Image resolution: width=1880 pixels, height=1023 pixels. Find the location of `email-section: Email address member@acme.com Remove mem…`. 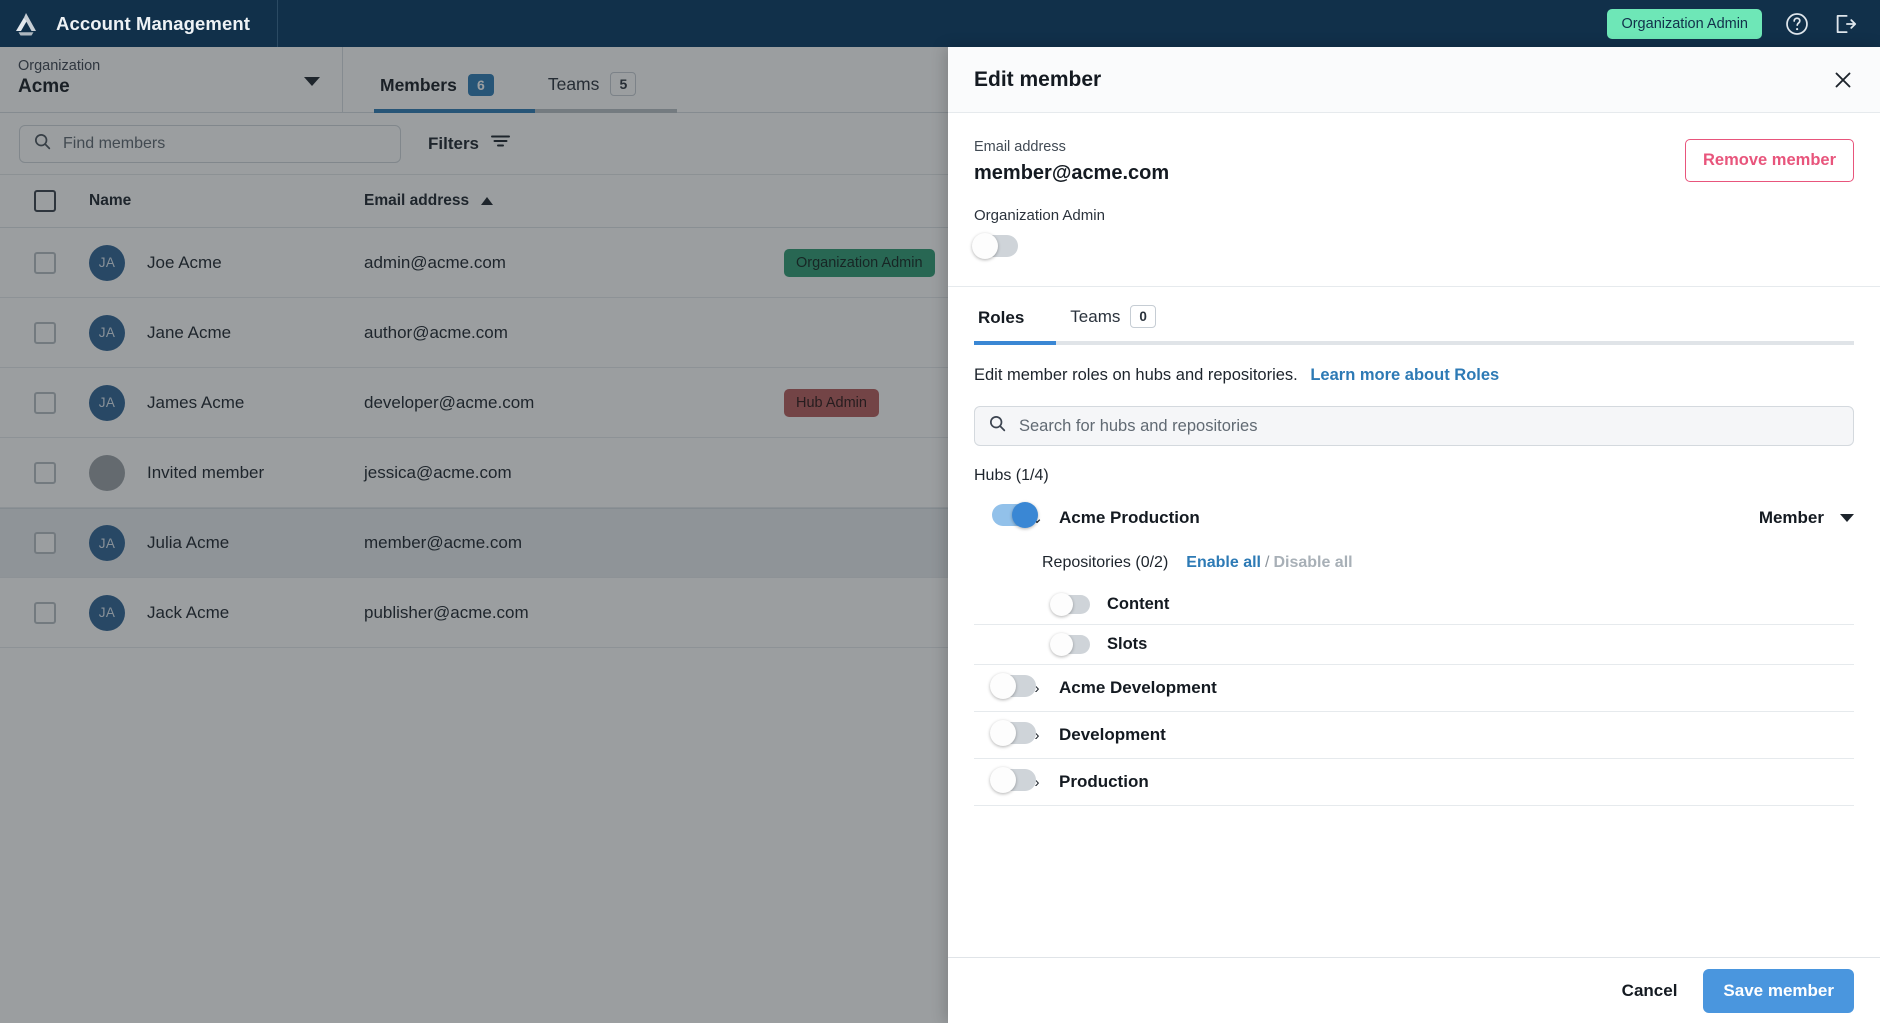

email-section: Email address member@acme.com Remove mem… is located at coordinates (1414, 149).